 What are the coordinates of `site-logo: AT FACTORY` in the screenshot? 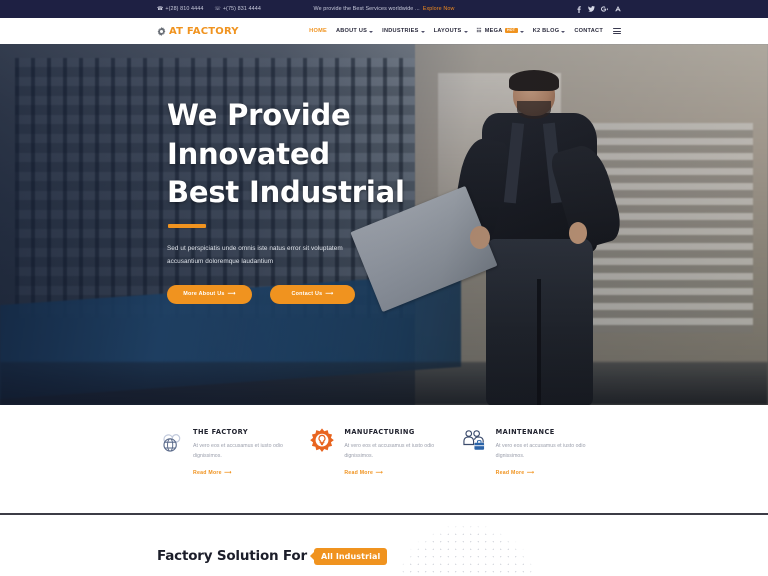 It's located at (198, 31).